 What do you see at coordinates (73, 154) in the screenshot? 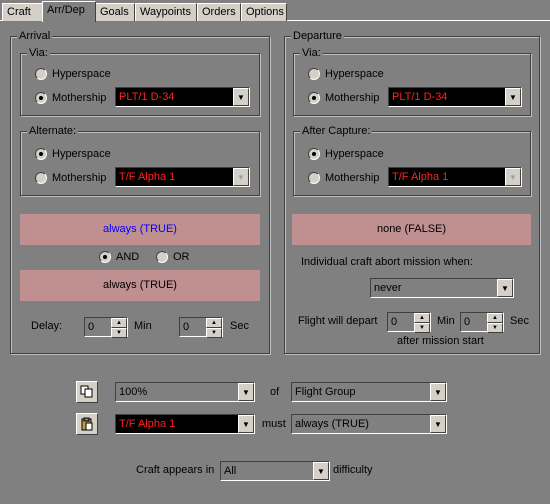
I see `arrival-alt-hyperspace-radio: Hyperspace` at bounding box center [73, 154].